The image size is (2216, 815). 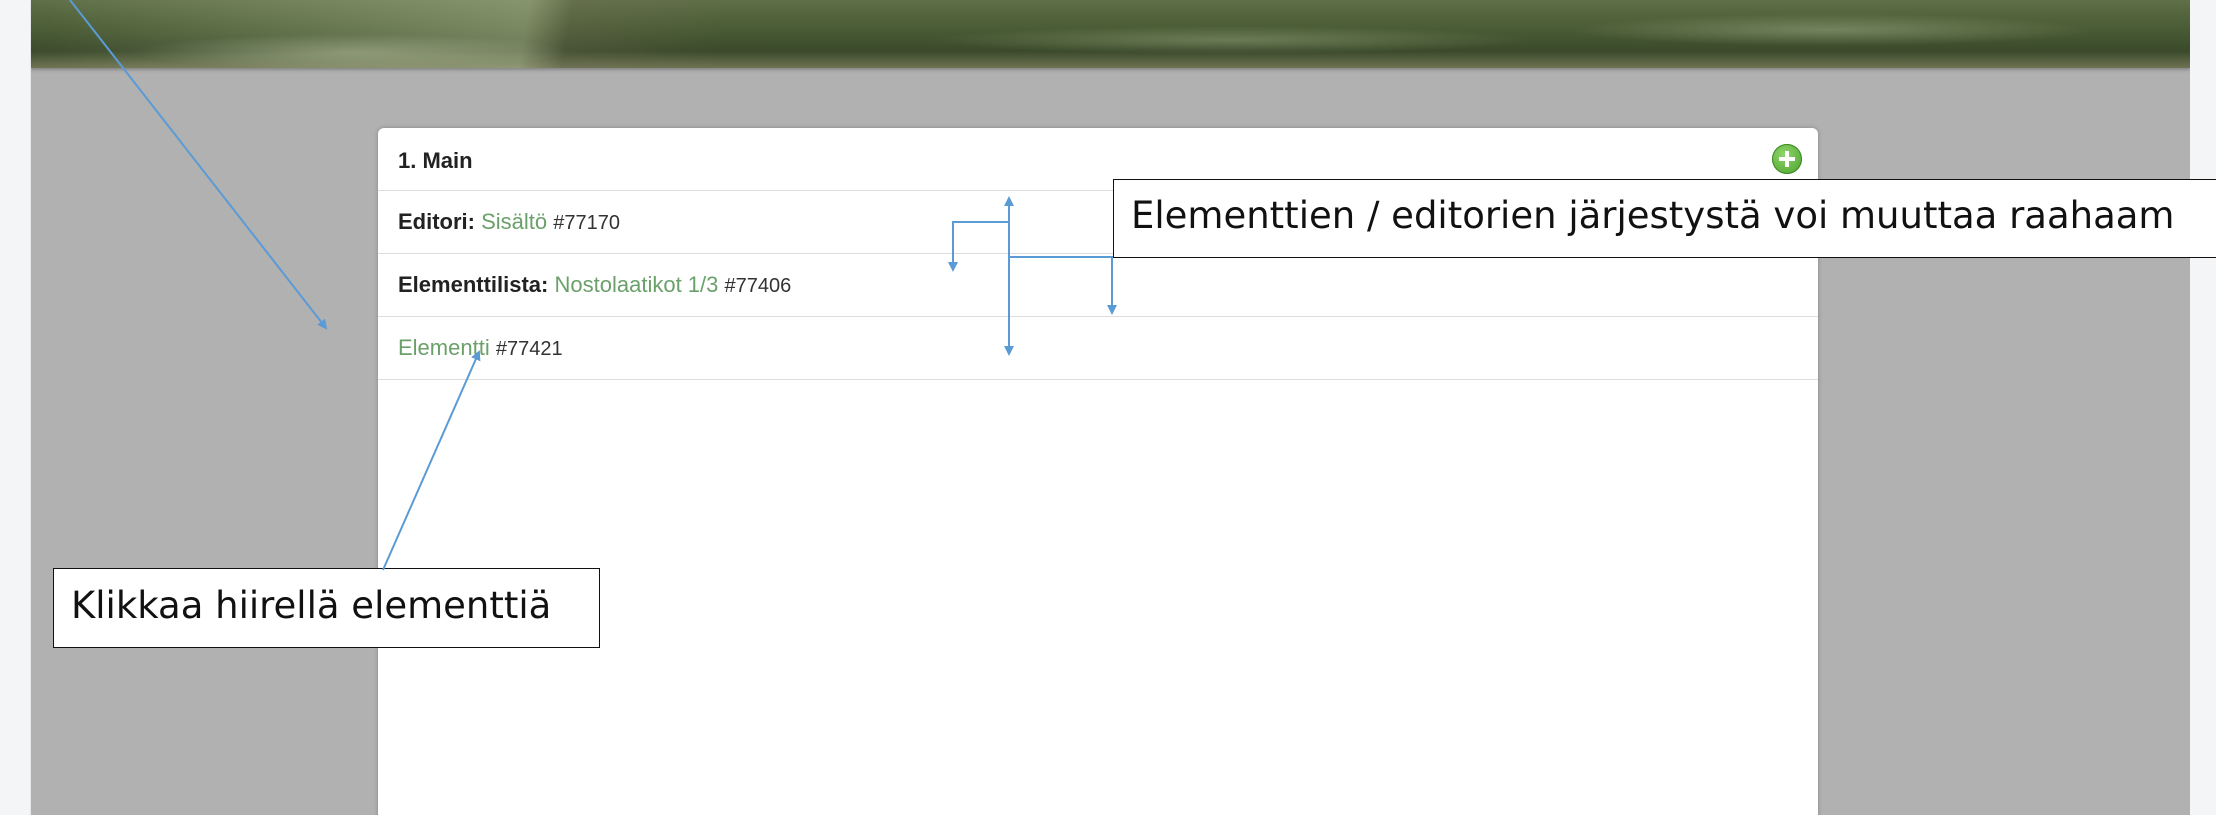 What do you see at coordinates (431, 460) in the screenshot?
I see `pointer-arrow-element` at bounding box center [431, 460].